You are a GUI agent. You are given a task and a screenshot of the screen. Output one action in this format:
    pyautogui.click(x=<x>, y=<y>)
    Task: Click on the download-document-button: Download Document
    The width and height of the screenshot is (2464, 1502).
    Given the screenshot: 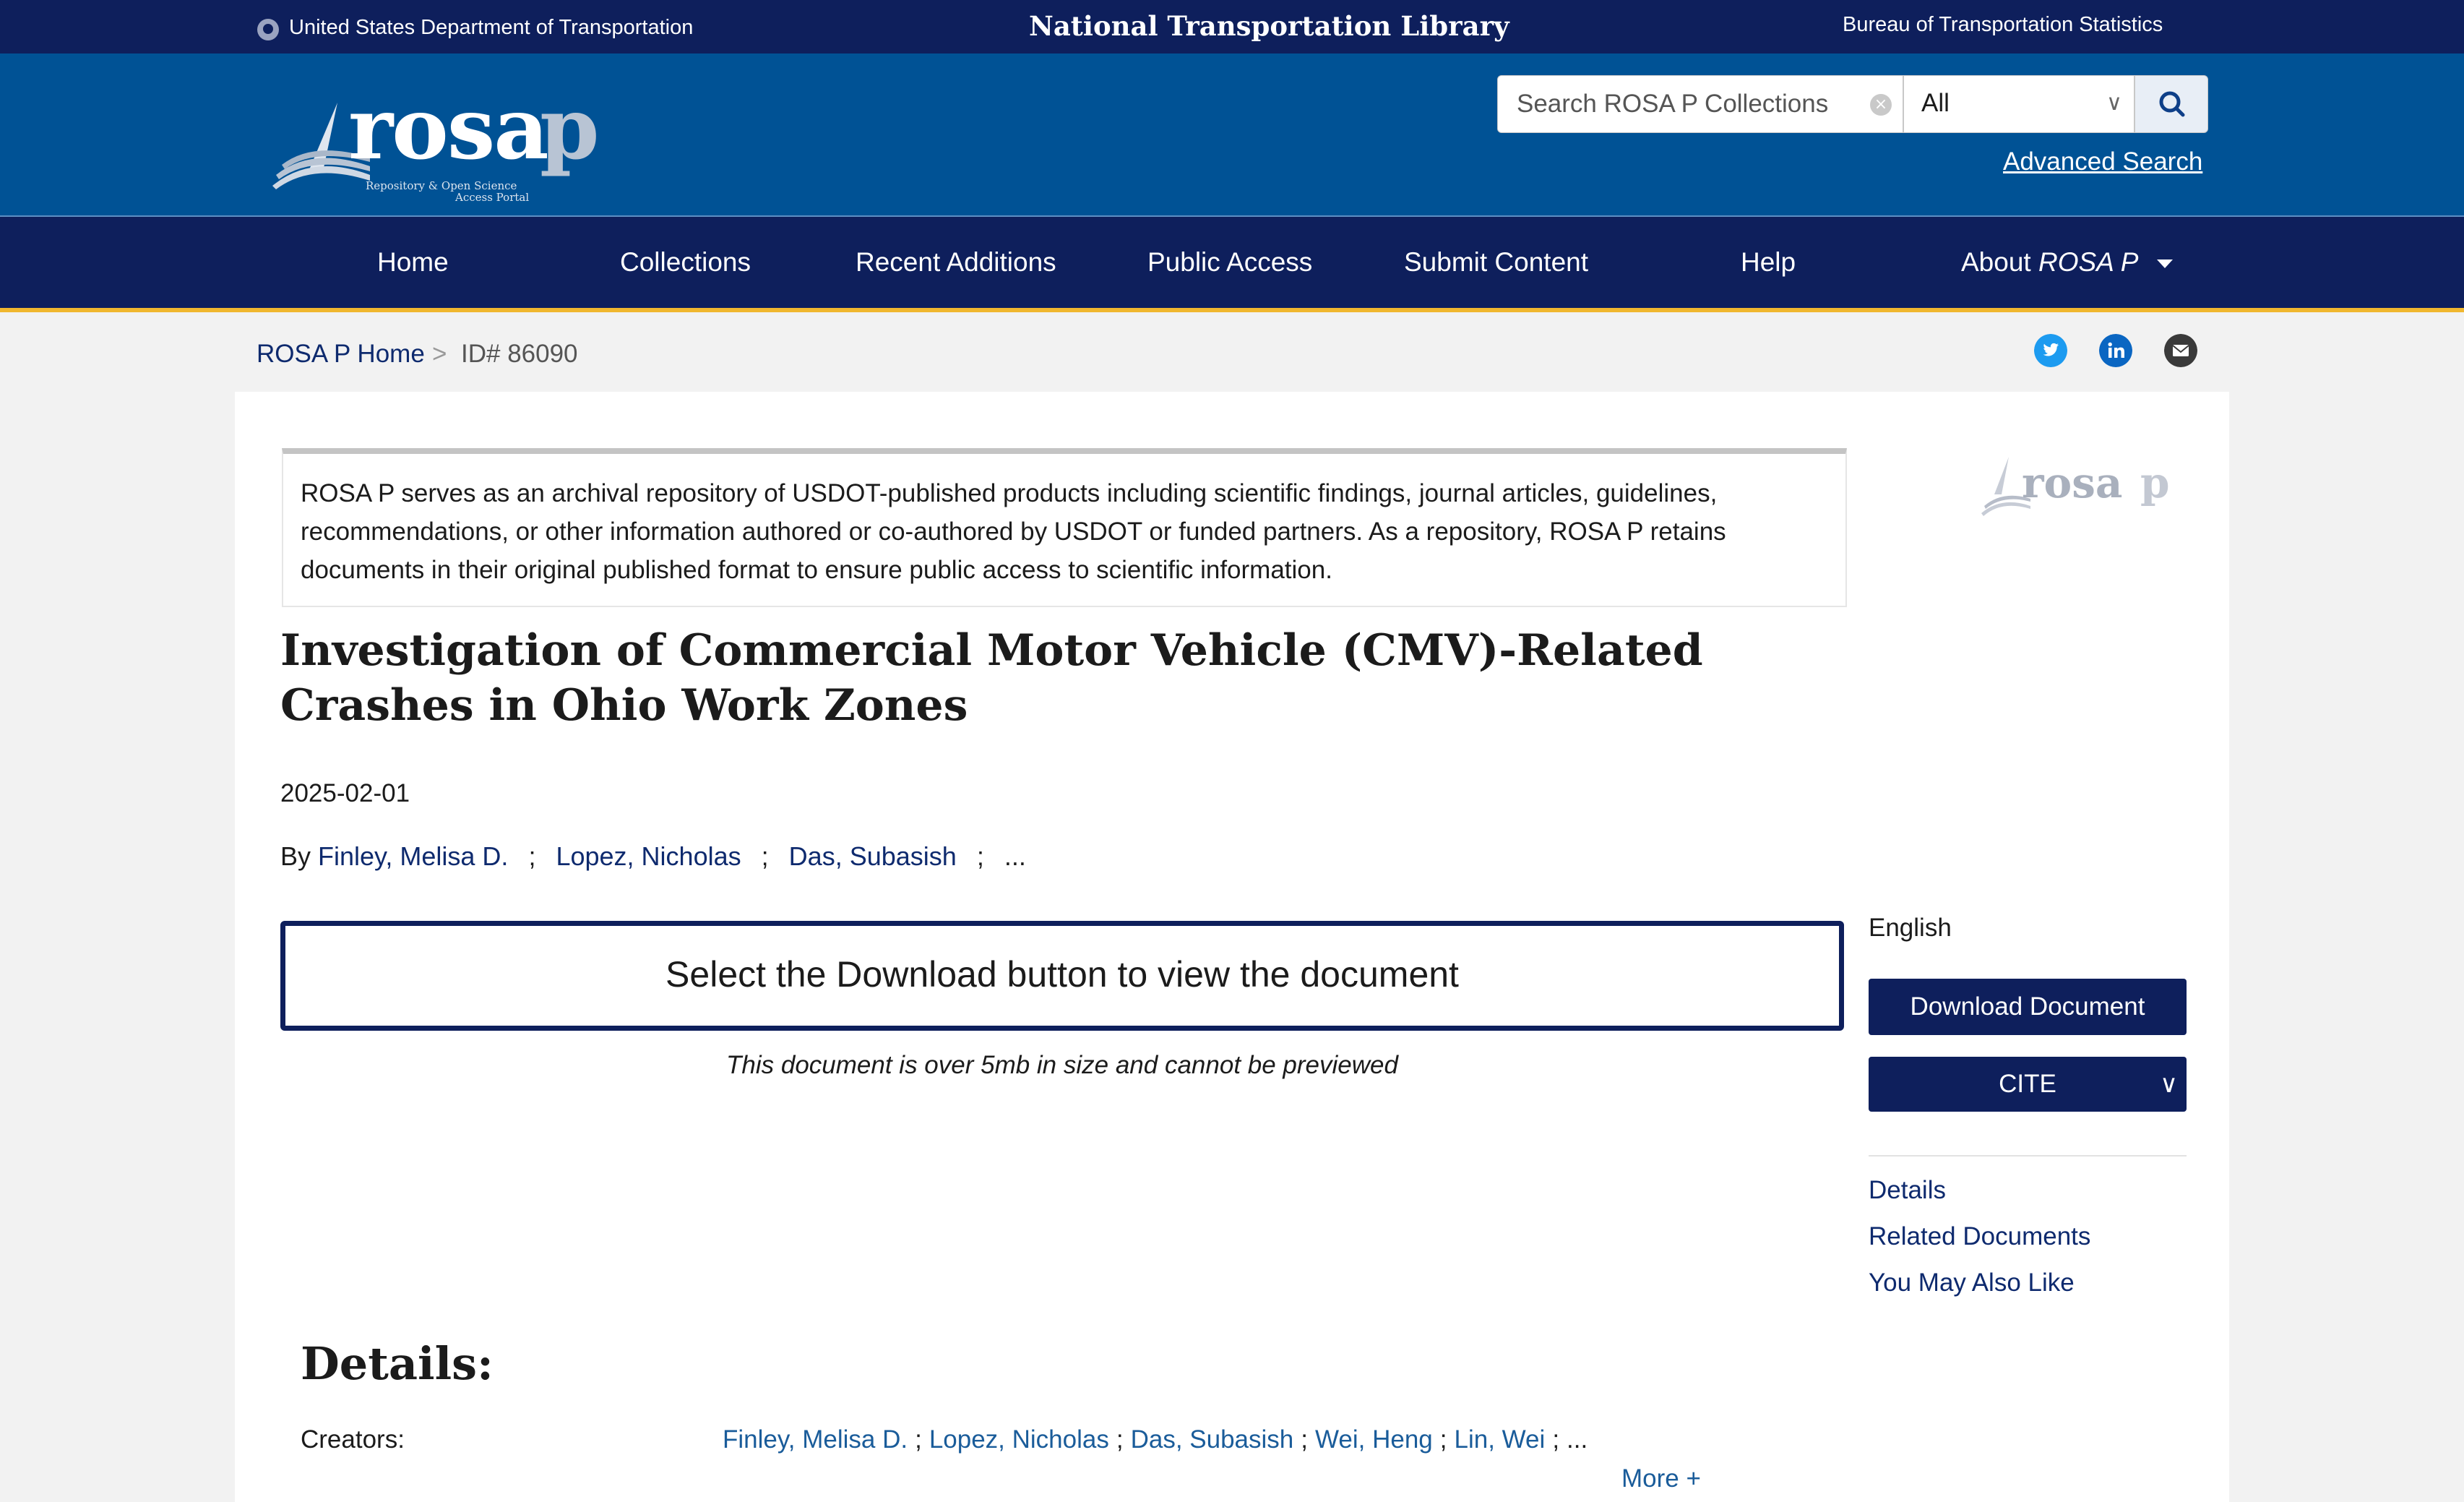 What is the action you would take?
    pyautogui.click(x=2028, y=1007)
    